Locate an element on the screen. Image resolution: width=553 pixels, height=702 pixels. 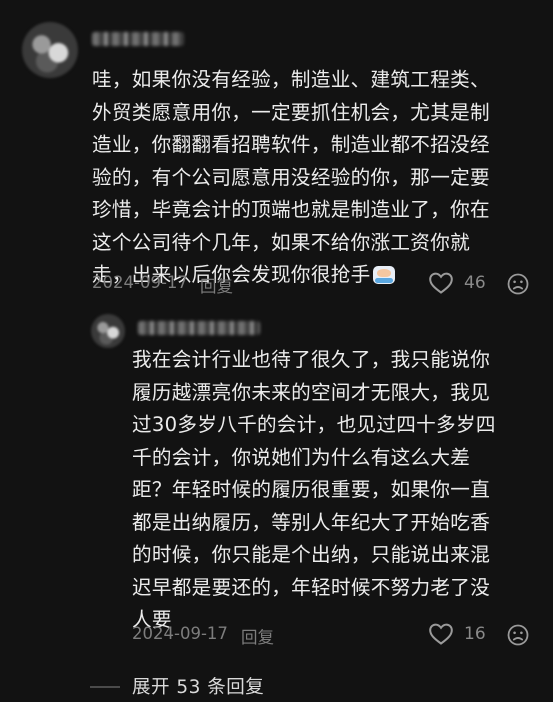
commenter-username-blurred is located at coordinates (138, 39).